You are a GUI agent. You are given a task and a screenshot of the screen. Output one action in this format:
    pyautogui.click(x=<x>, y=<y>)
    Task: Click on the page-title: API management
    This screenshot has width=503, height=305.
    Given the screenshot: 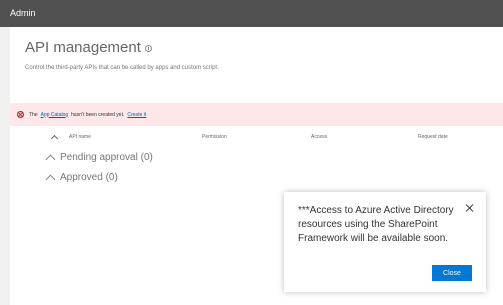 What is the action you would take?
    pyautogui.click(x=83, y=47)
    